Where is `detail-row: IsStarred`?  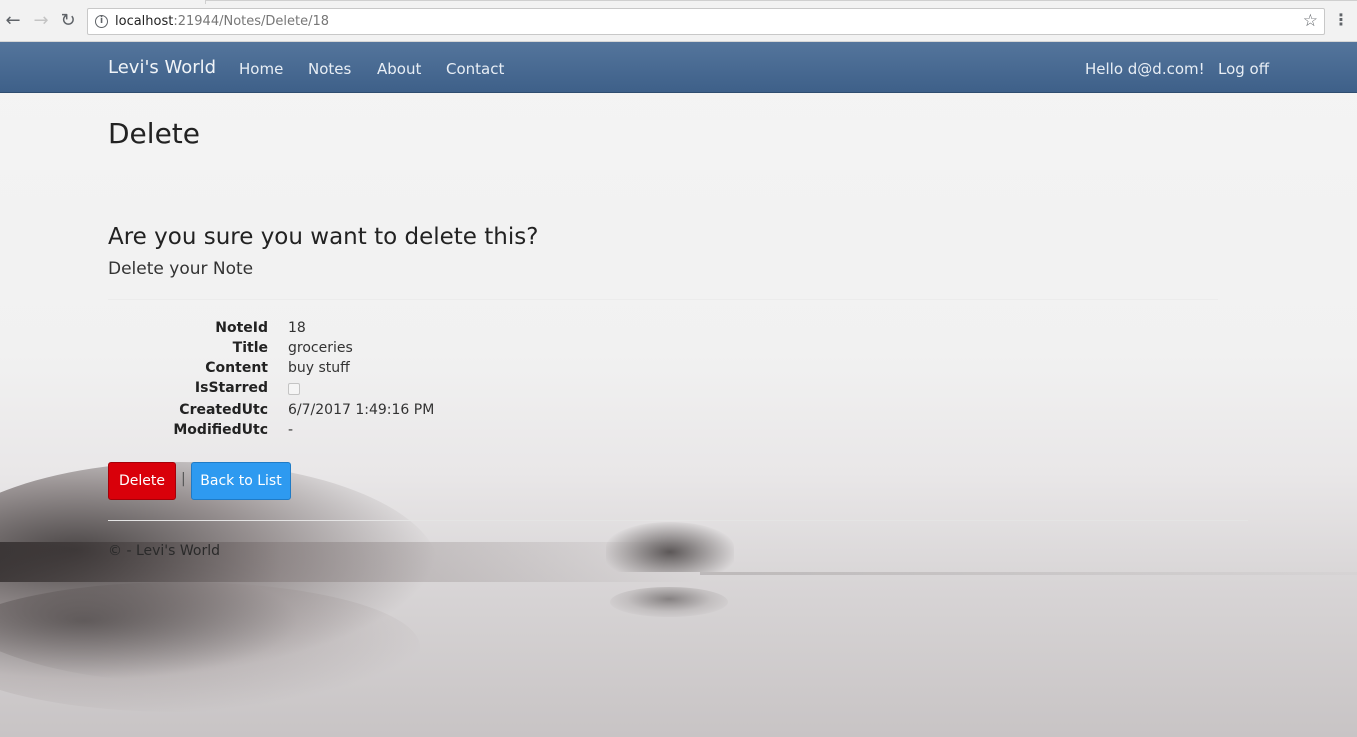
detail-row: IsStarred is located at coordinates (358, 391).